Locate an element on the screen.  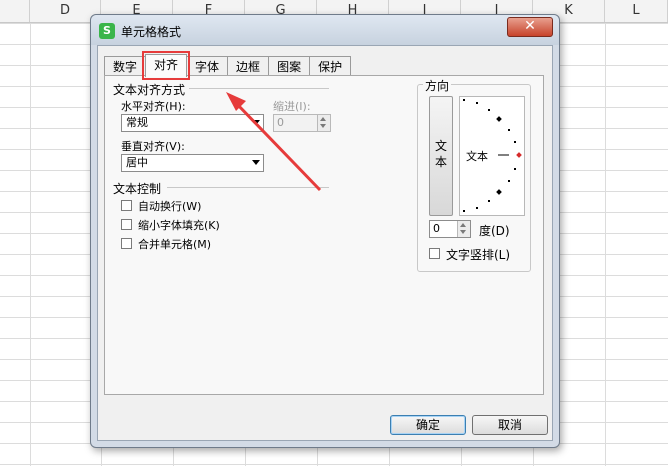
degree-value: 0 is located at coordinates (436, 228).